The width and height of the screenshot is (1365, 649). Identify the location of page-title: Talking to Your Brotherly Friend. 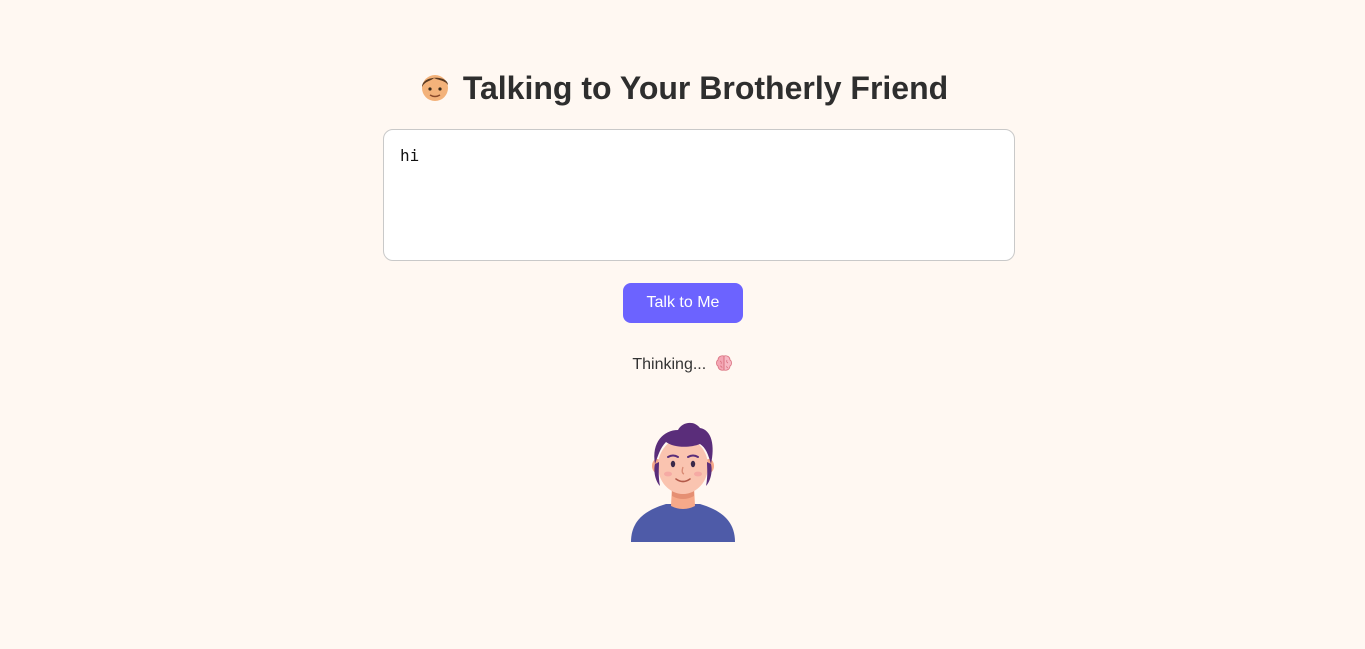
(682, 91).